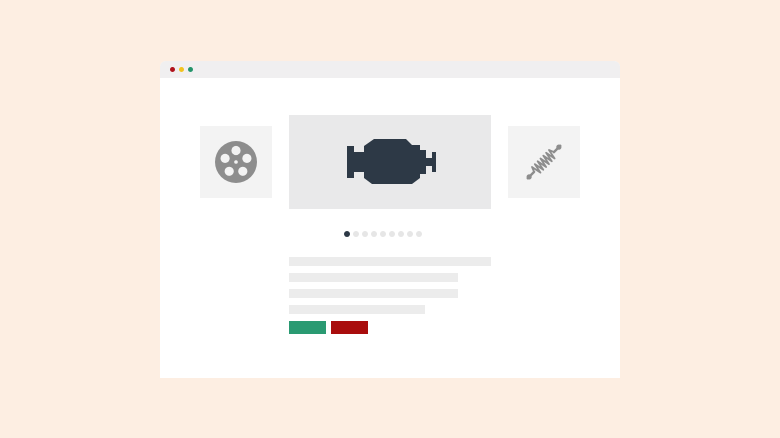  I want to click on window-minimize-dot, so click(181, 69).